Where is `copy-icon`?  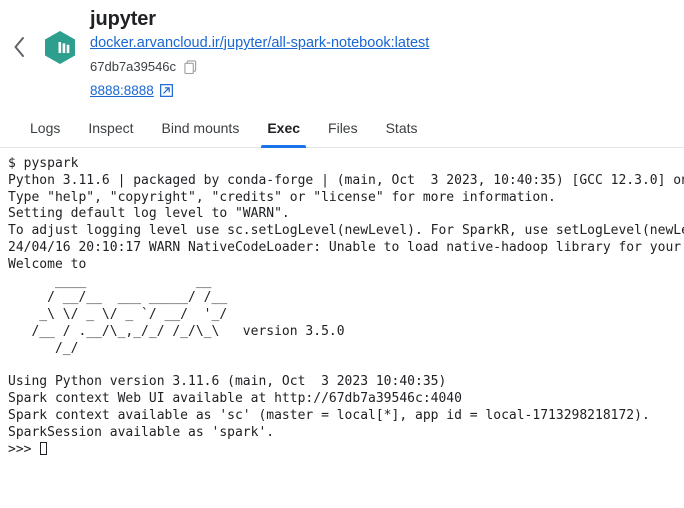 copy-icon is located at coordinates (190, 66).